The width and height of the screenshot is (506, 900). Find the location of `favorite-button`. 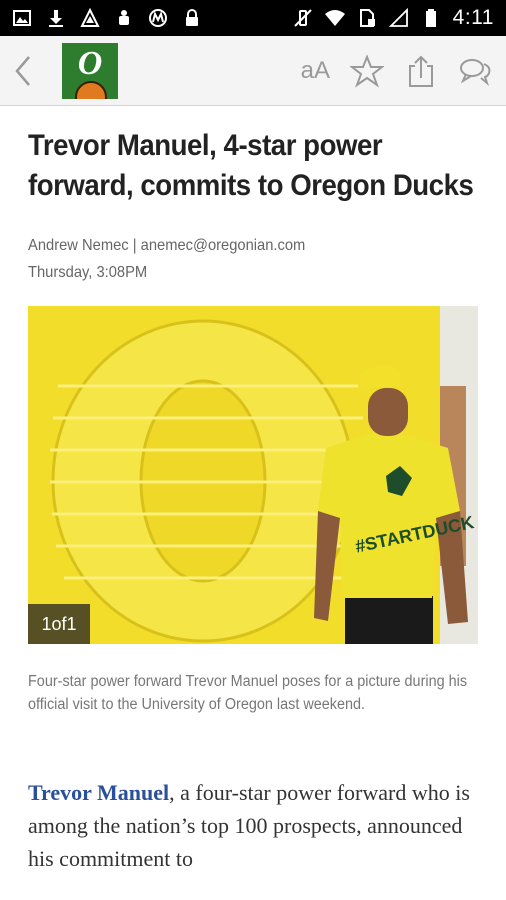

favorite-button is located at coordinates (367, 71).